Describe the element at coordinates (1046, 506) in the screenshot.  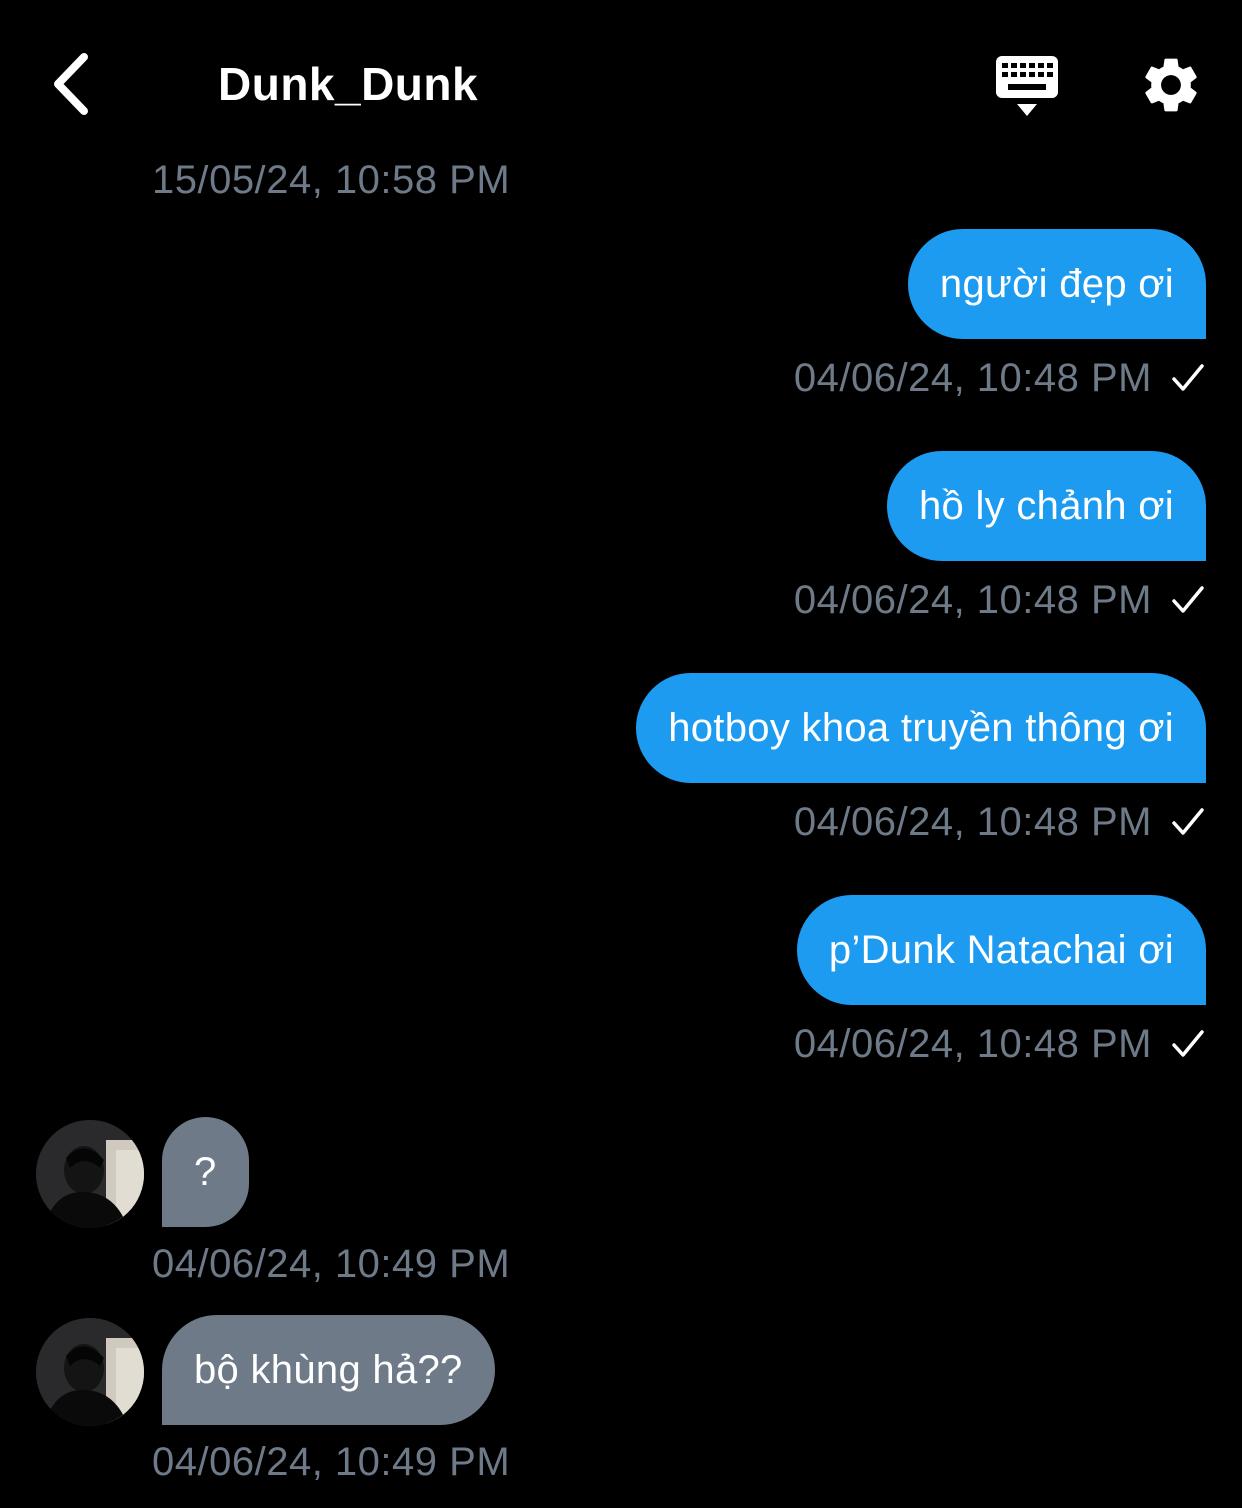
I see `outgoing-message-bubble: hồ ly chảnh ơi` at that location.